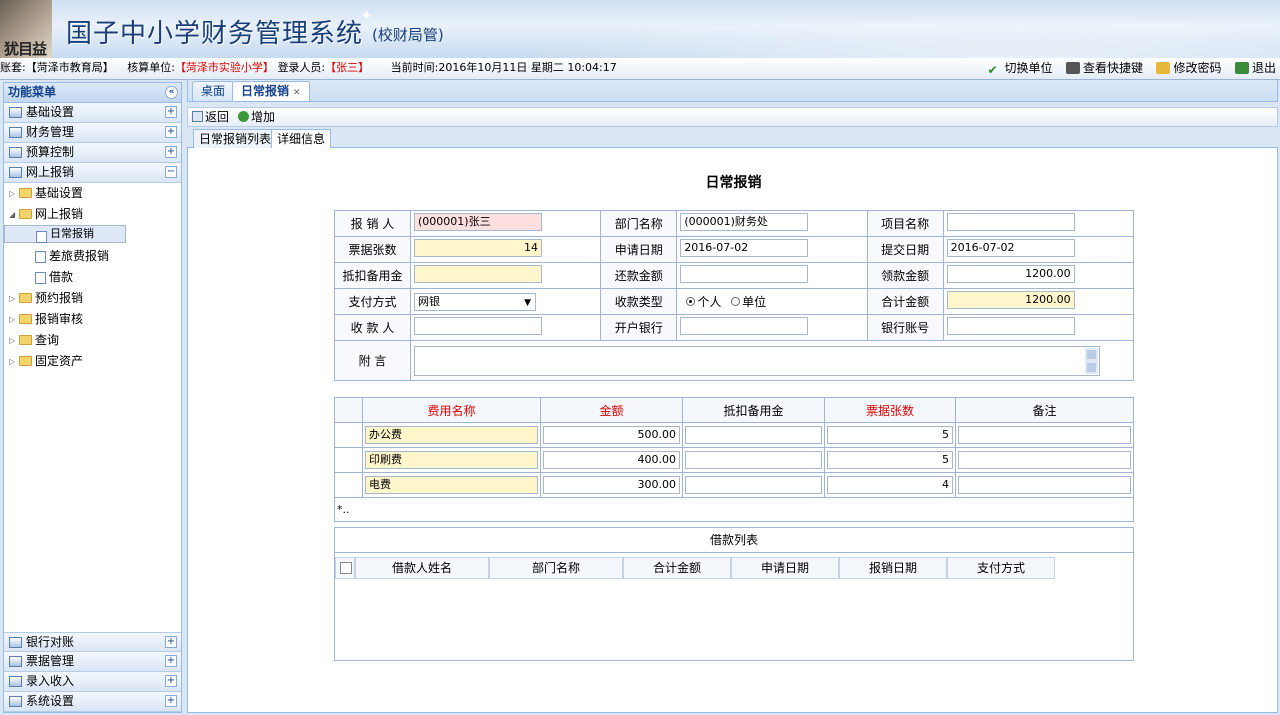 The image size is (1280, 715). Describe the element at coordinates (92, 133) in the screenshot. I see `menu-section-finance: 财务管理 +` at that location.